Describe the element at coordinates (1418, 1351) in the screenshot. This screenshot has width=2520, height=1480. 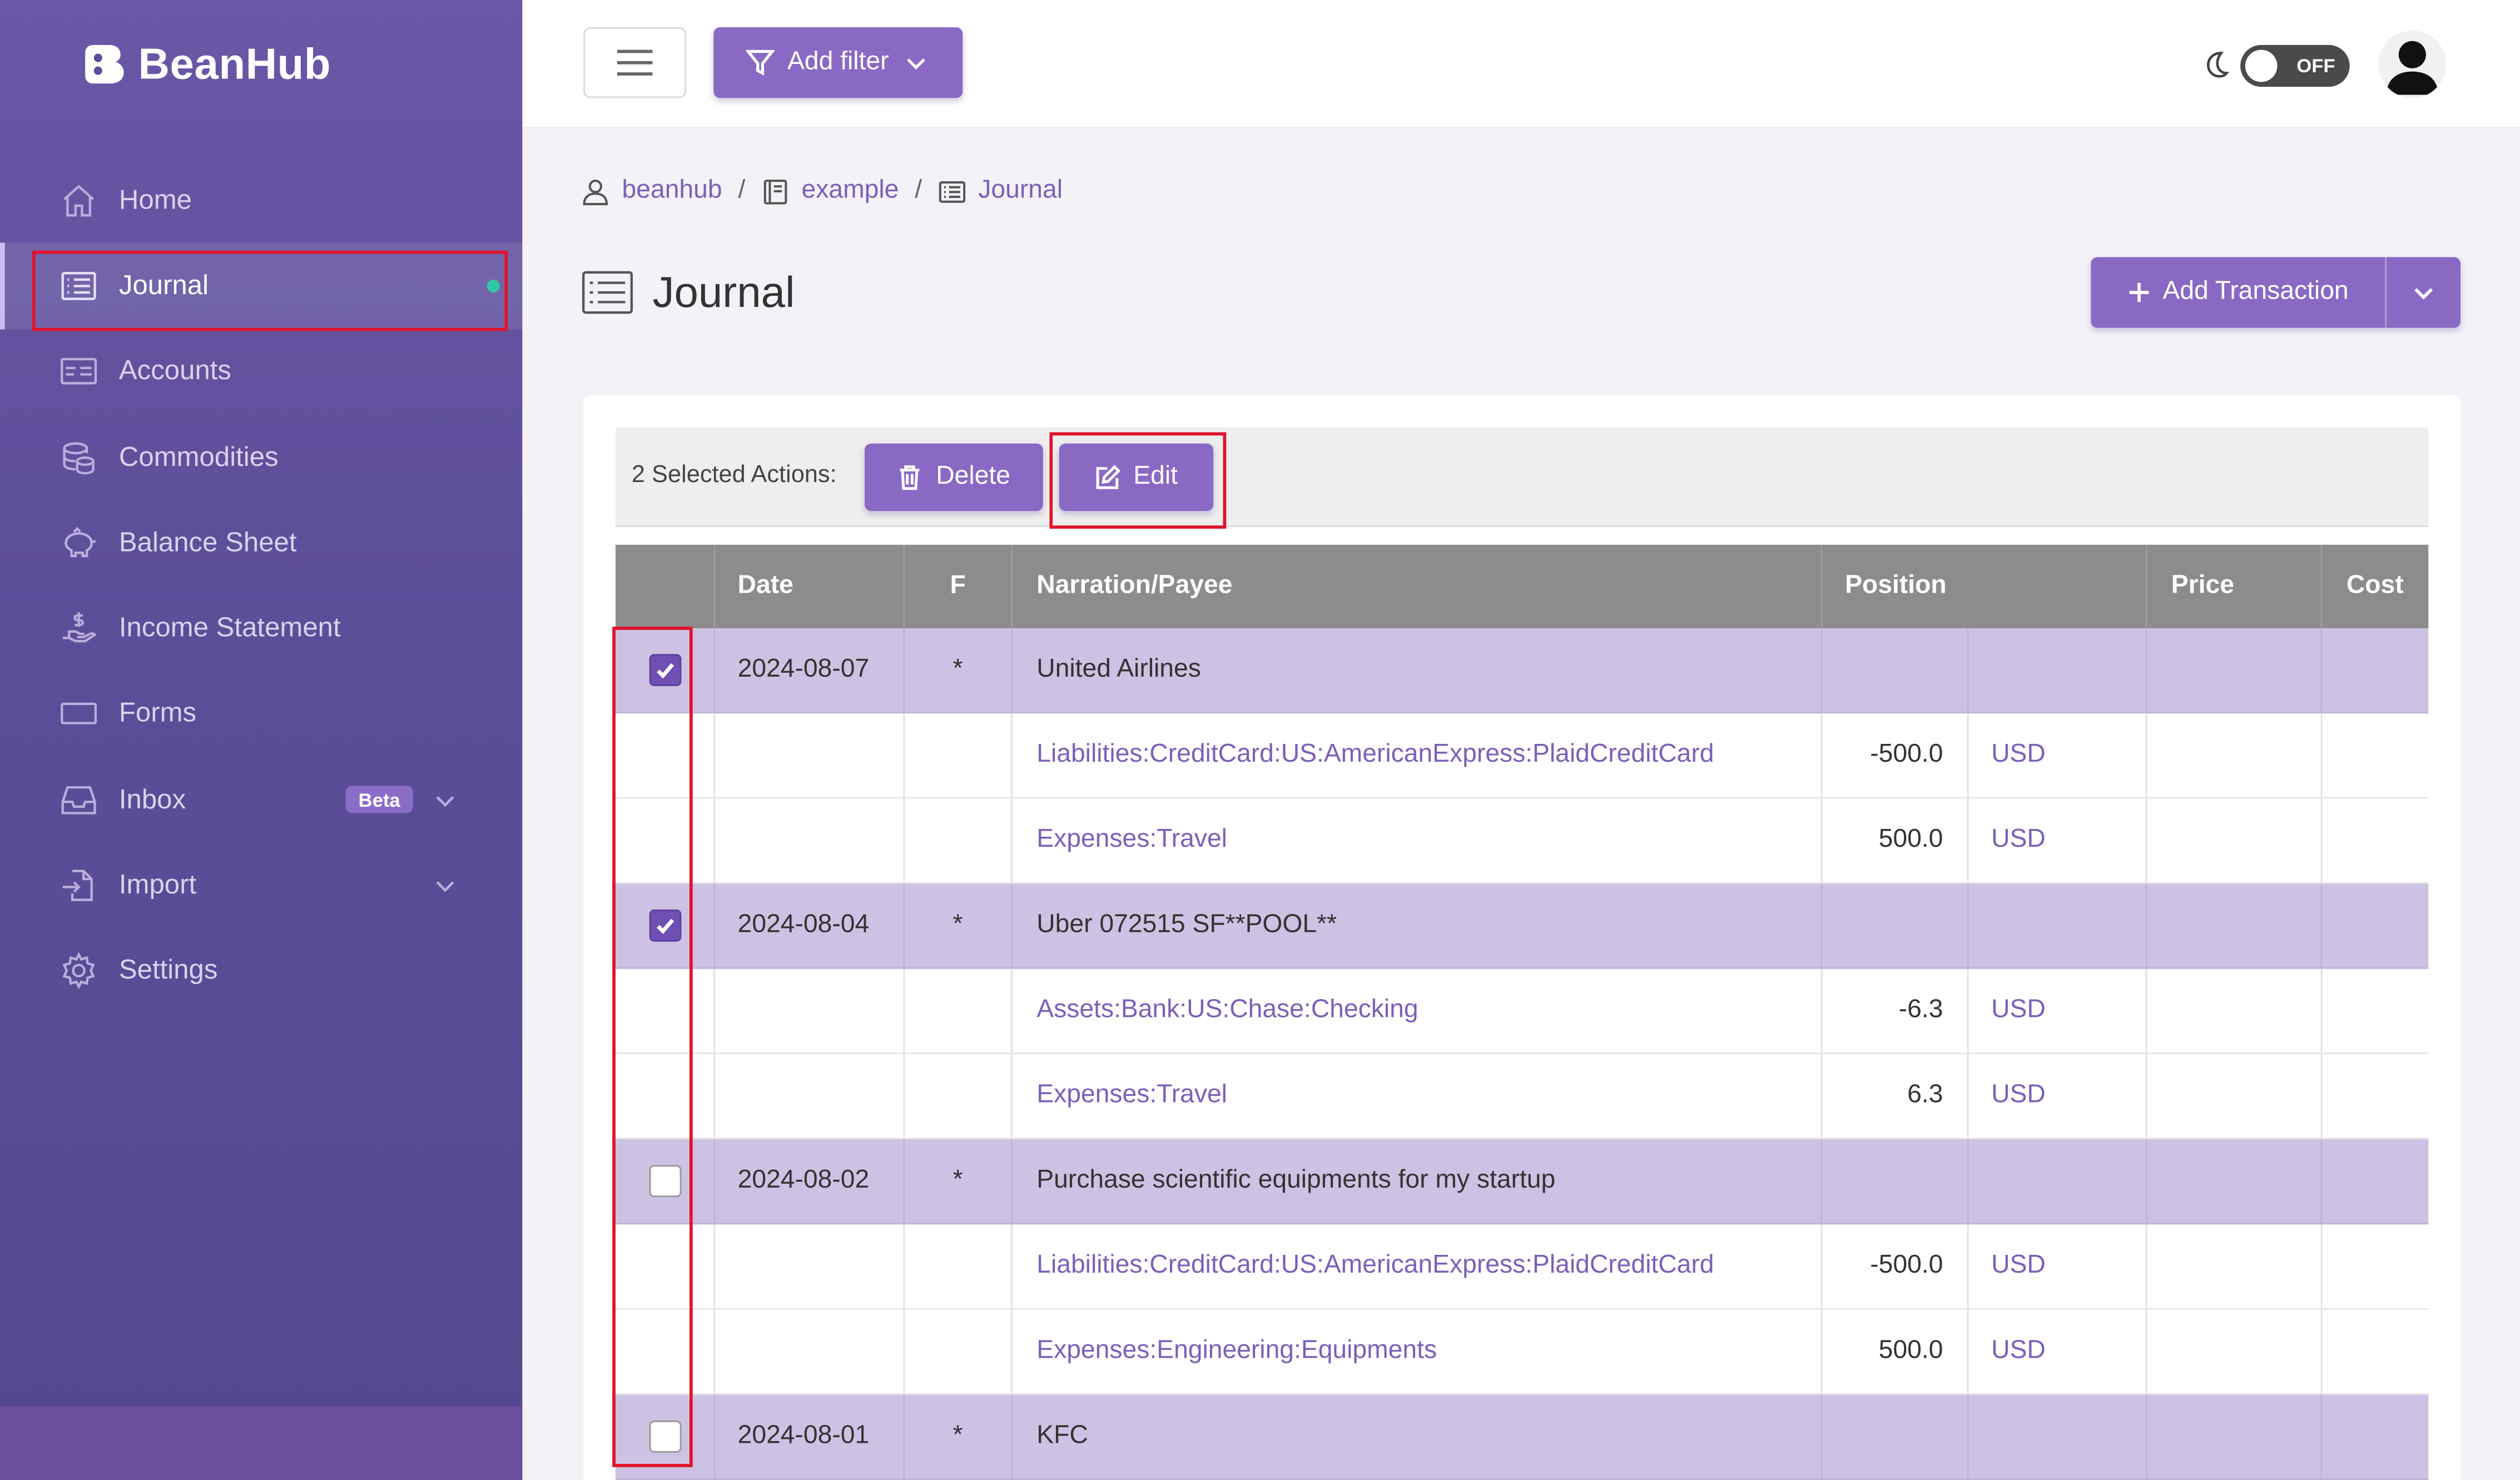
I see `account-link: Expenses:Engineering:Equipments` at that location.